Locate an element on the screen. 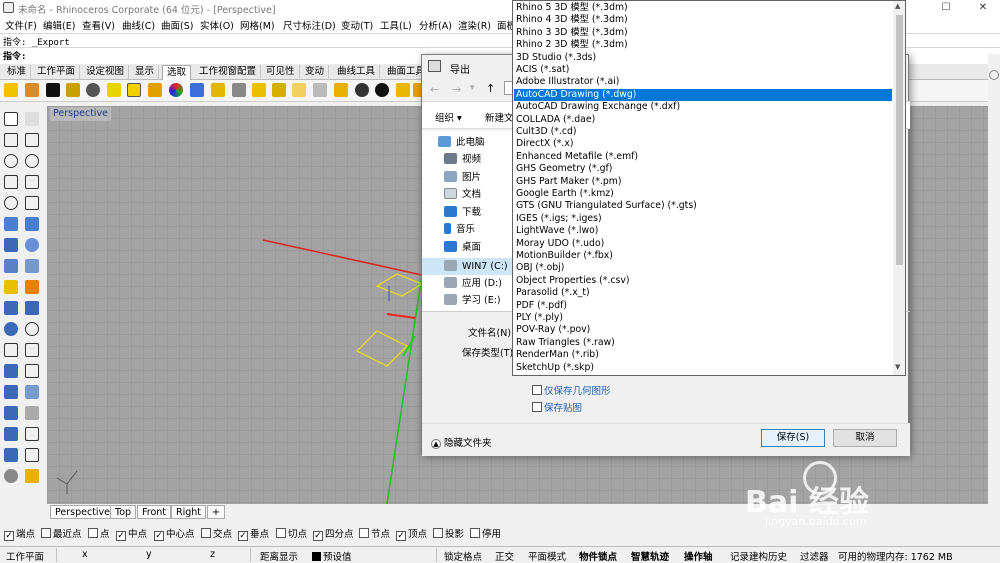 Image resolution: width=1000 pixels, height=563 pixels. select-by-color-icon is located at coordinates (176, 90).